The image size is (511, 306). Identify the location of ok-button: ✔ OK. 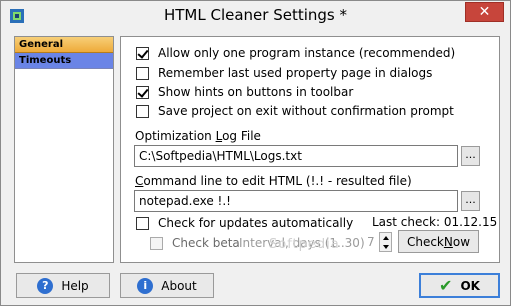
(459, 285).